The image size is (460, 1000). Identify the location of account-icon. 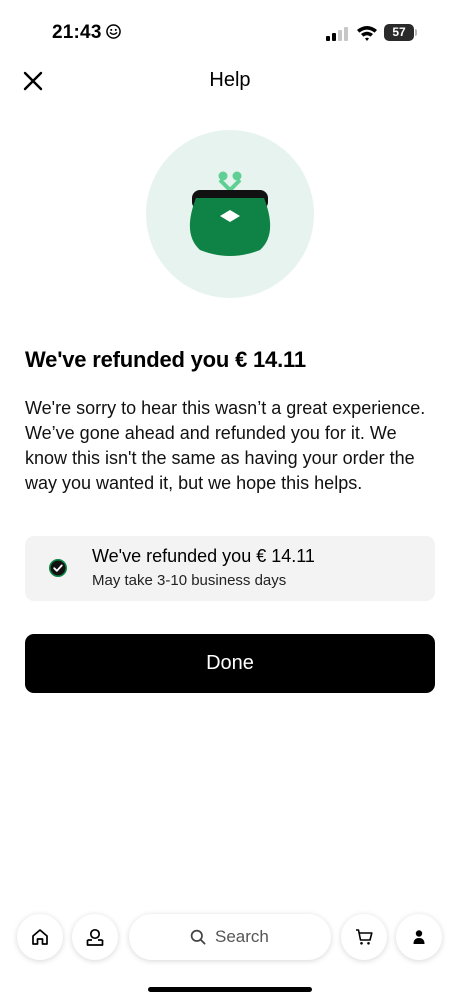
(419, 937).